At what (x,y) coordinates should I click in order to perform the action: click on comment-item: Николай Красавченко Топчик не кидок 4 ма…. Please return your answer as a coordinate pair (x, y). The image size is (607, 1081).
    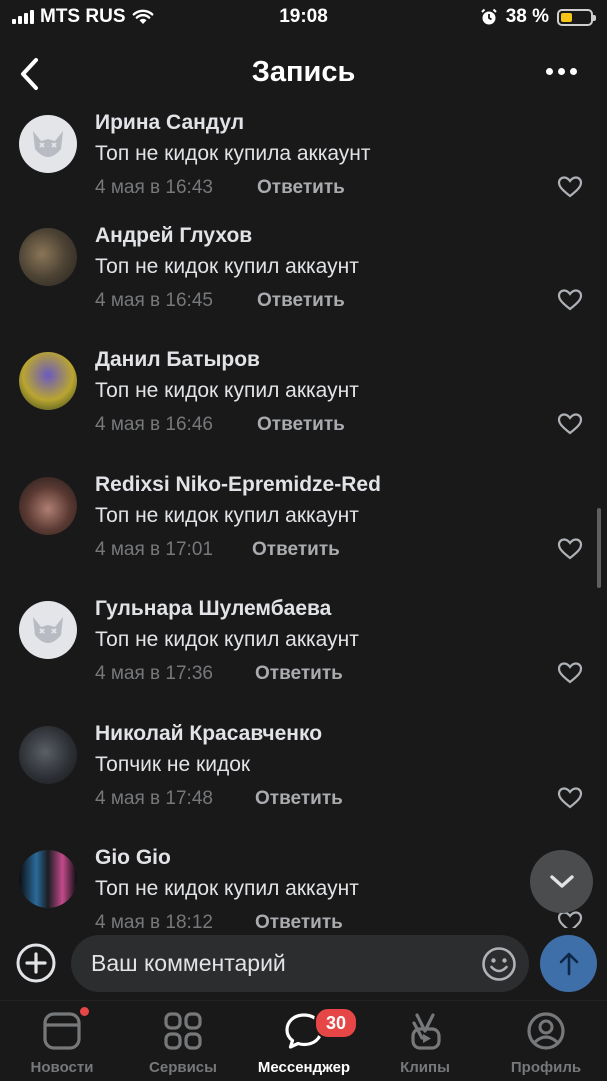
    Looking at the image, I should click on (303, 786).